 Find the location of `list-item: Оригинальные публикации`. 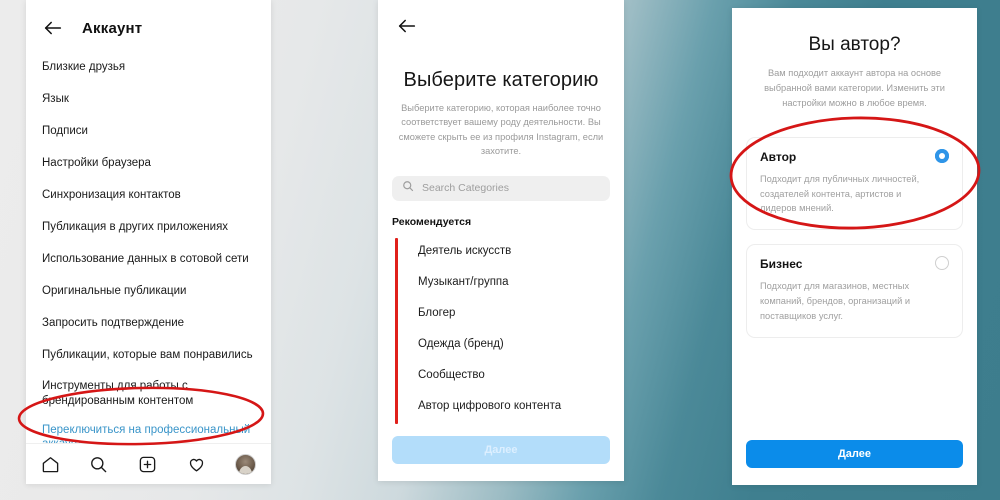

list-item: Оригинальные публикации is located at coordinates (148, 291).